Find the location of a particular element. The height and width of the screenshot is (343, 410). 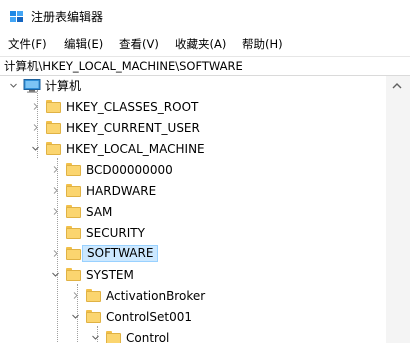

menu-bar: 文件(F) 编辑(E) 查看(V) 收藏夹(A) 帮助(H) is located at coordinates (205, 44).